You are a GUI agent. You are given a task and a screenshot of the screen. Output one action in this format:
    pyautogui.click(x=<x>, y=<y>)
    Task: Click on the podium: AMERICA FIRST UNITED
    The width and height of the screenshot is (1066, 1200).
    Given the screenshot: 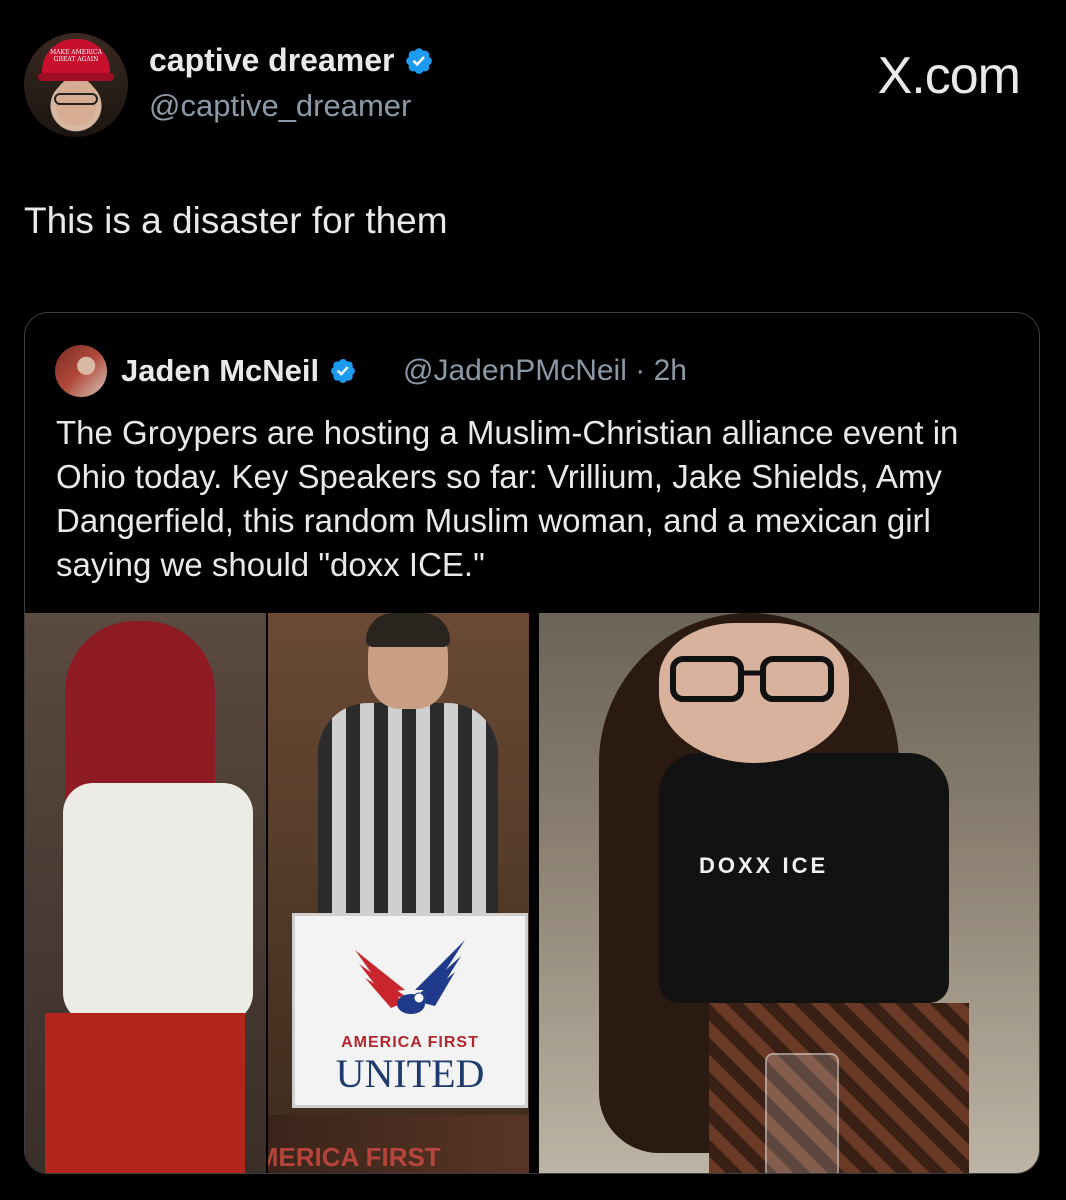 What is the action you would take?
    pyautogui.click(x=410, y=1010)
    